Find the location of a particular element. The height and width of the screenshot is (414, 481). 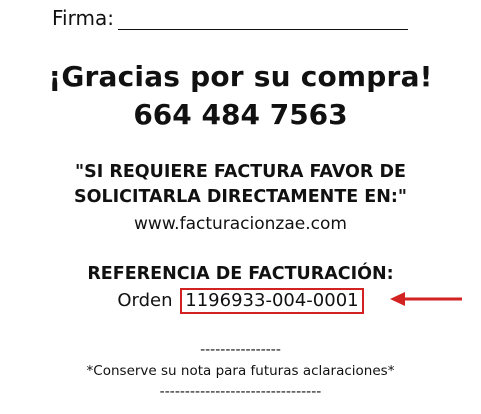

pointer-arrow-icon is located at coordinates (426, 299).